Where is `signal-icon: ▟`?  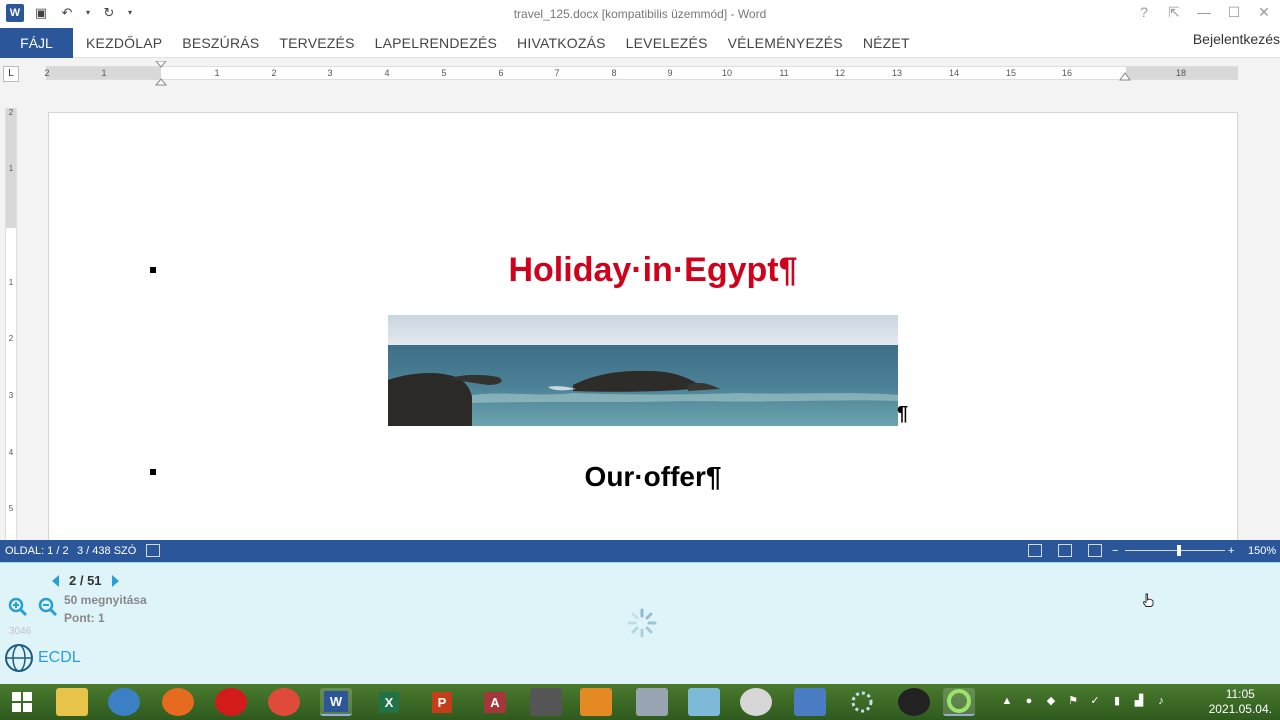 signal-icon: ▟ is located at coordinates (1139, 701).